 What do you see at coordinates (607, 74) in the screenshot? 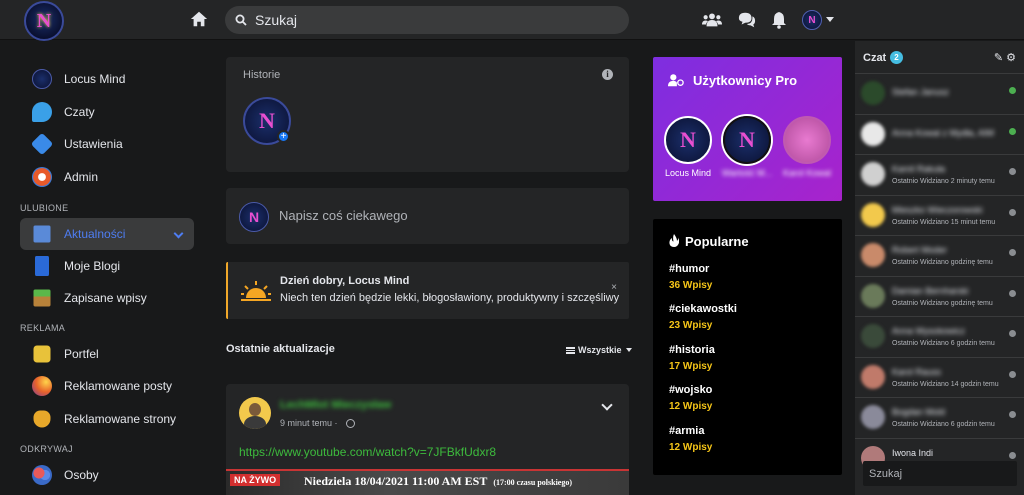
I see `info-icon: i` at bounding box center [607, 74].